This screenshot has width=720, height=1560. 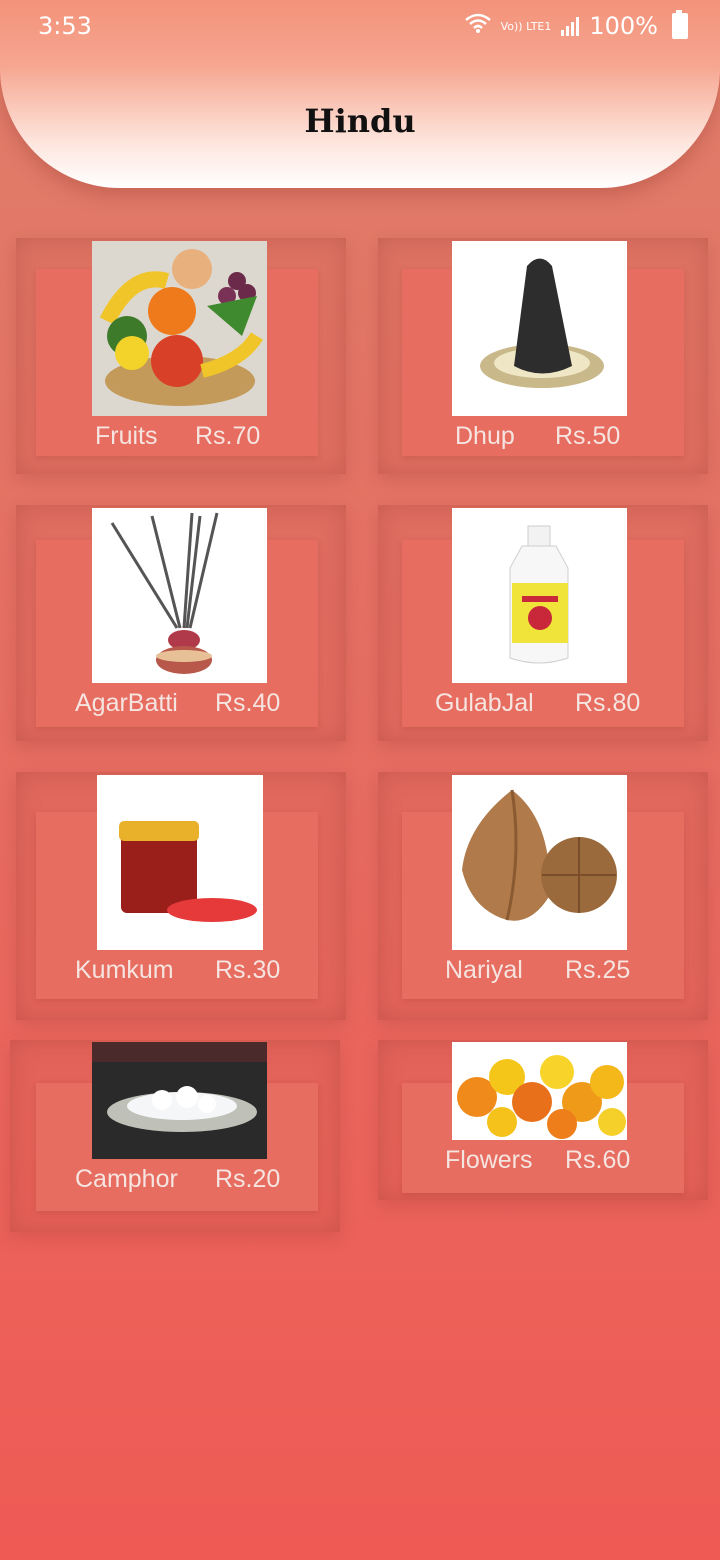 What do you see at coordinates (126, 703) in the screenshot?
I see `item-name: AgarBatti` at bounding box center [126, 703].